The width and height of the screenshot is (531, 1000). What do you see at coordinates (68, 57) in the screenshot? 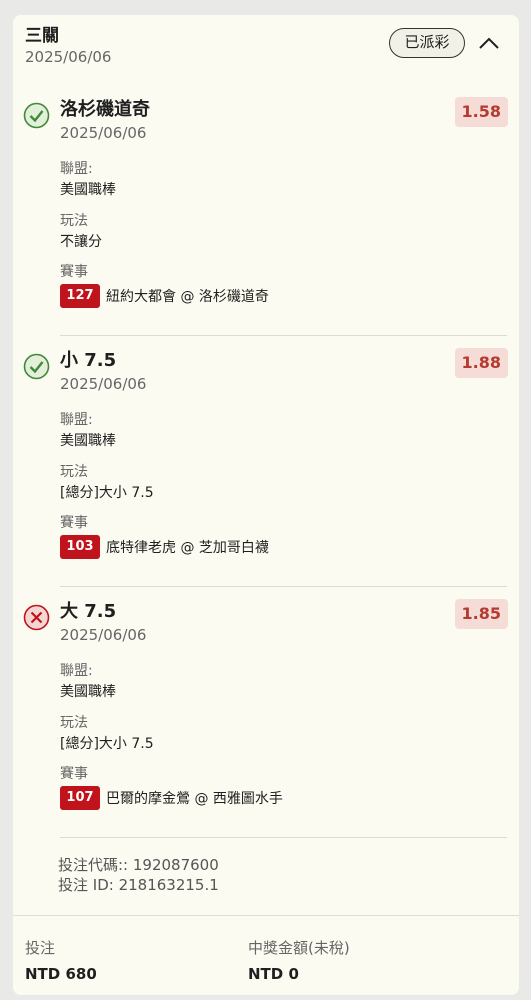
I see `slip-date: 2025/06/06` at bounding box center [68, 57].